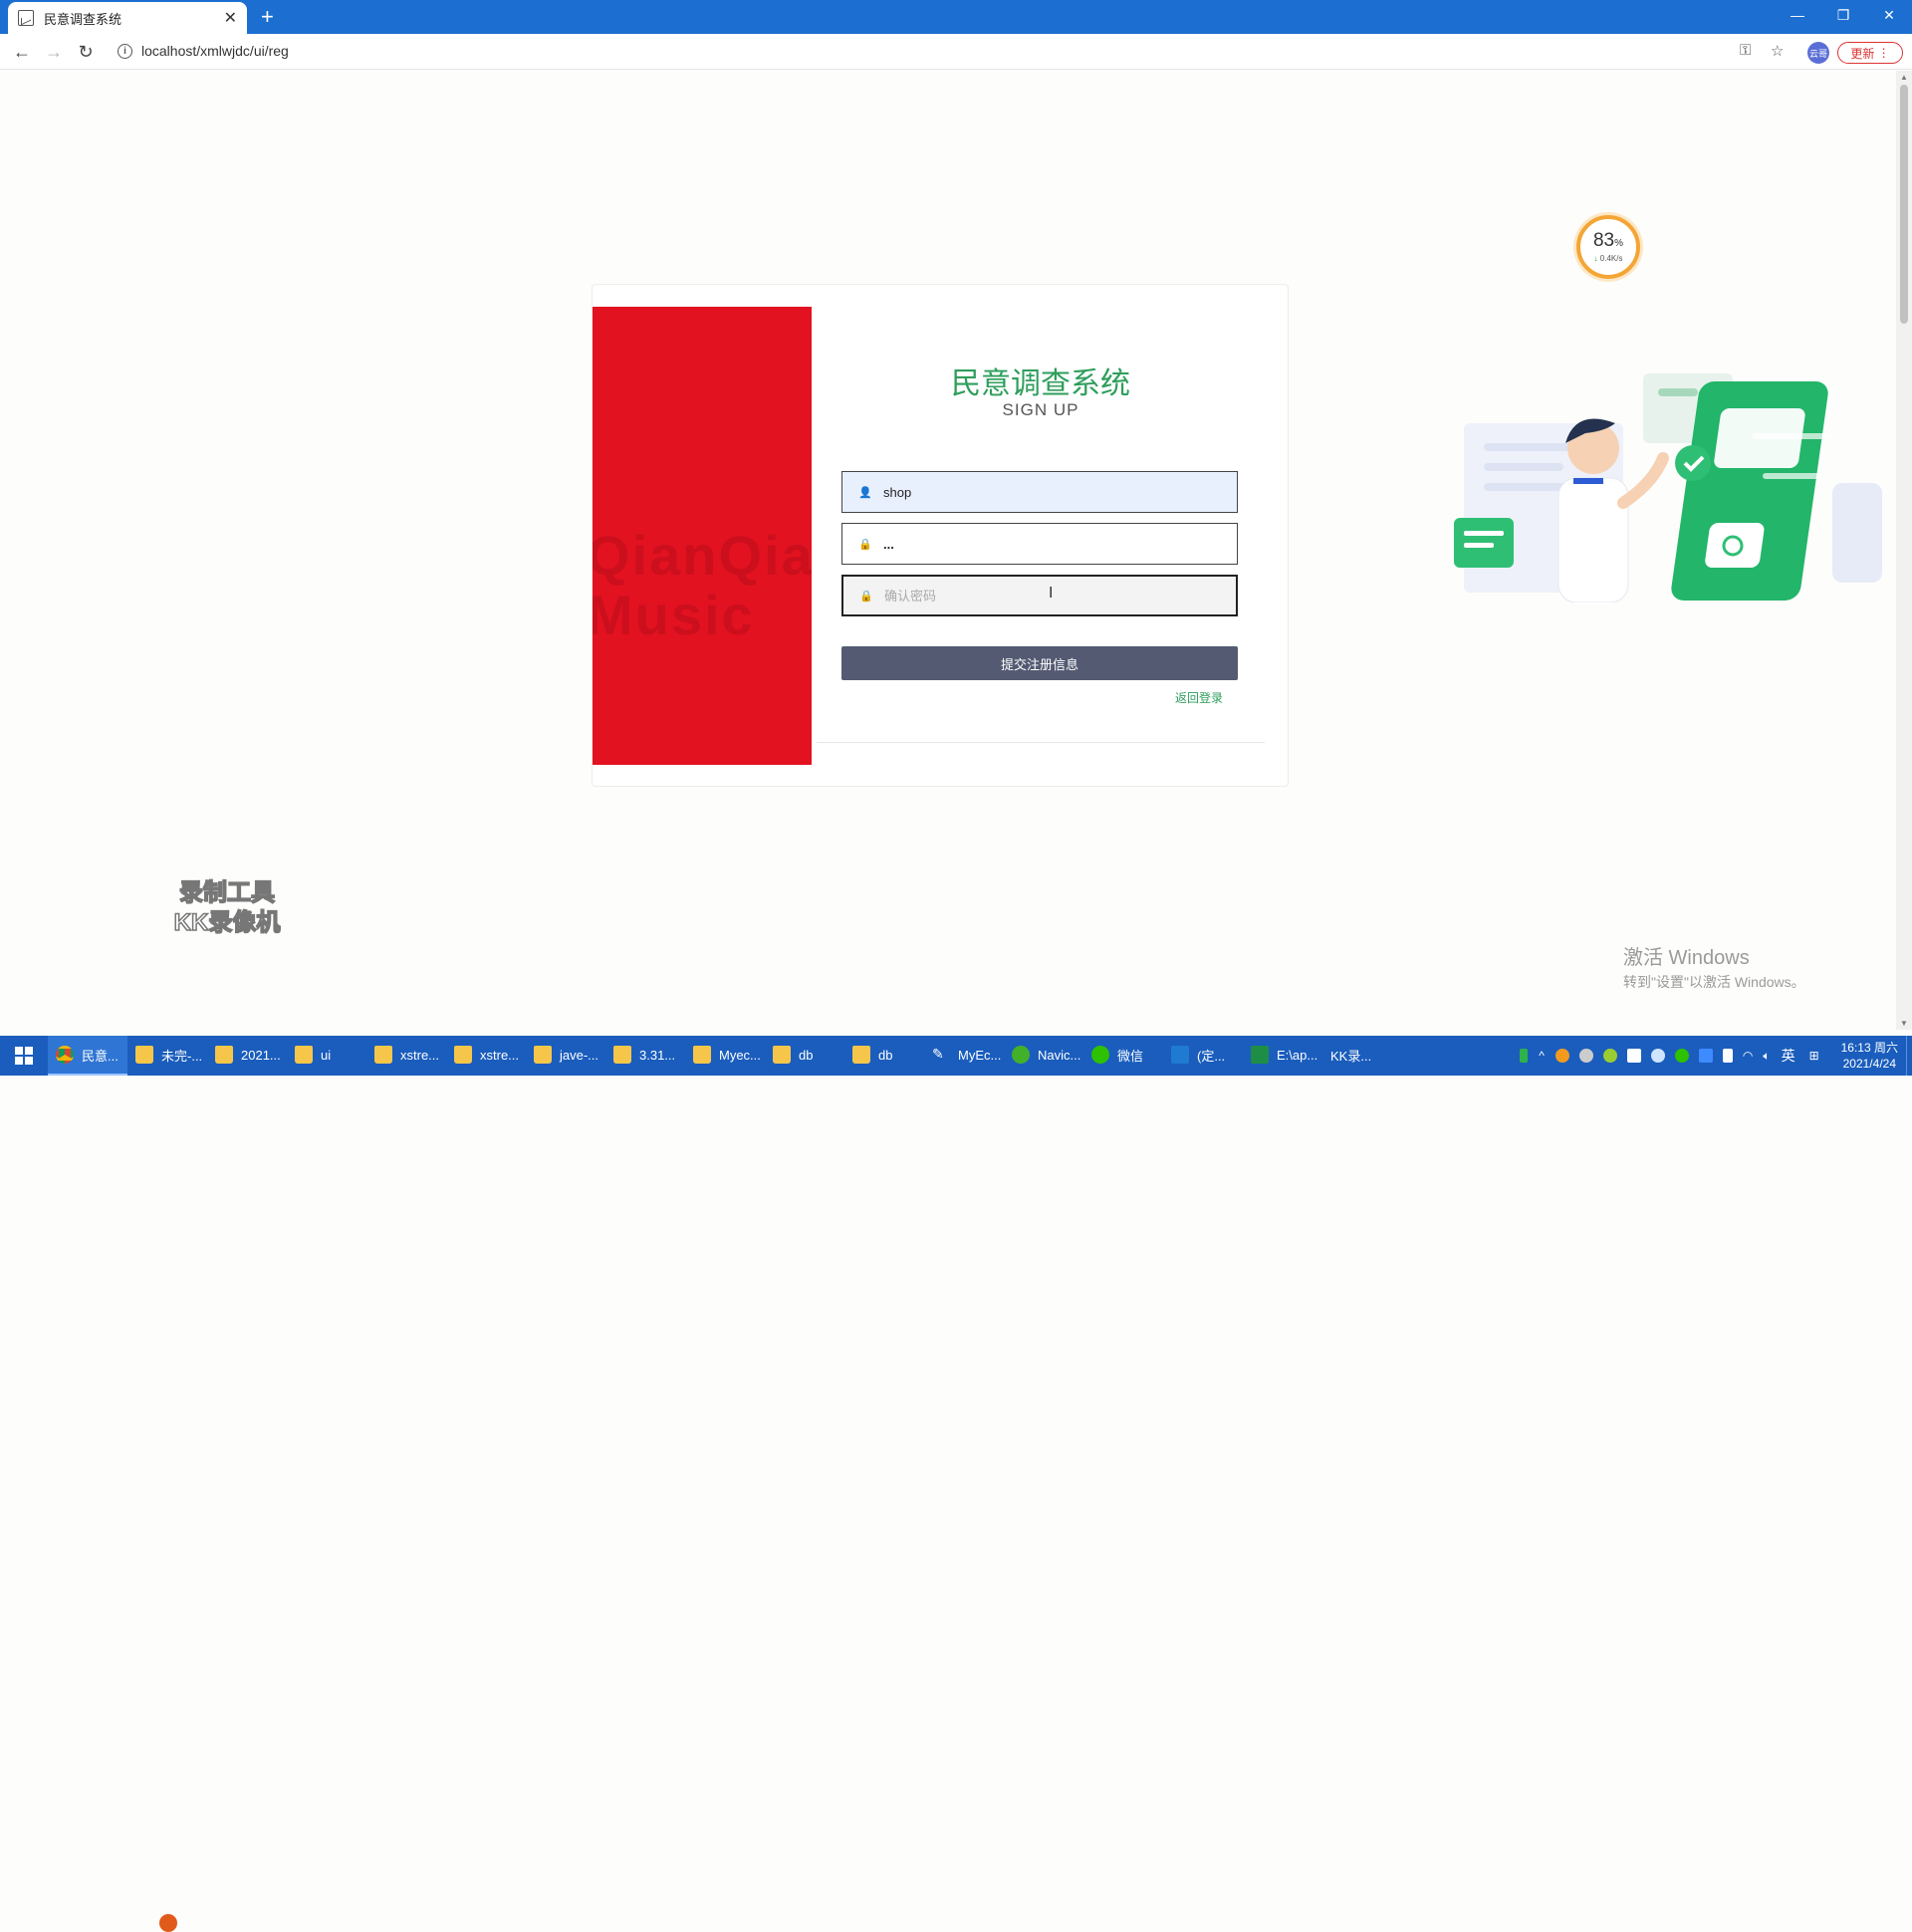 The height and width of the screenshot is (1932, 1912). What do you see at coordinates (1814, 1056) in the screenshot?
I see `keyboard-icon: ⊞` at bounding box center [1814, 1056].